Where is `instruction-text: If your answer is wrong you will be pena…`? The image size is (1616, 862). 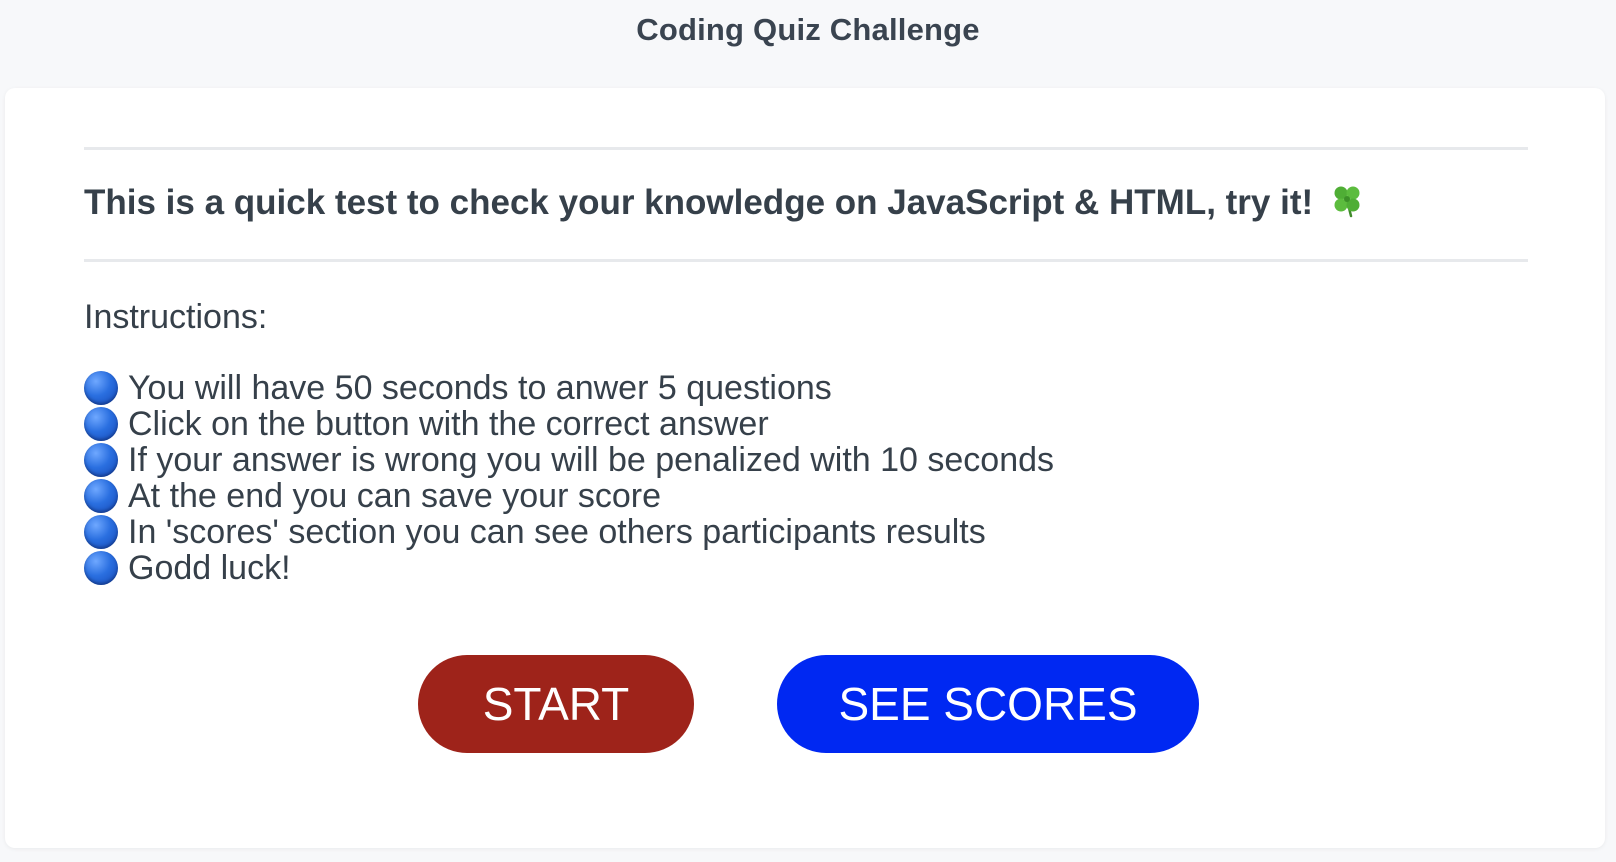
instruction-text: If your answer is wrong you will be pena… is located at coordinates (591, 460).